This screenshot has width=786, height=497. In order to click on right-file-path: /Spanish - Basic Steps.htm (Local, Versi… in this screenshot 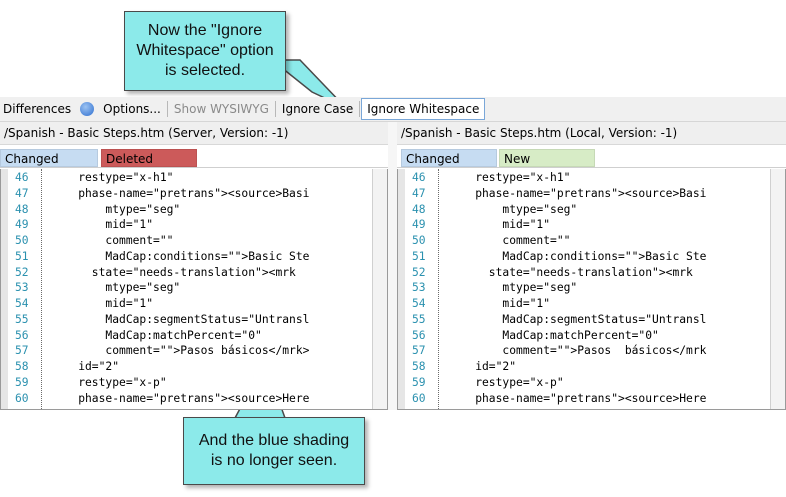, I will do `click(591, 133)`.